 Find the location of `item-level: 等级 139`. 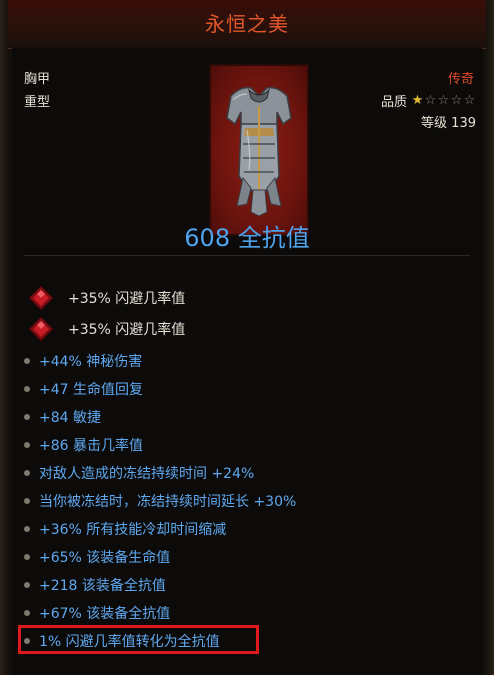

item-level: 等级 139 is located at coordinates (448, 121).